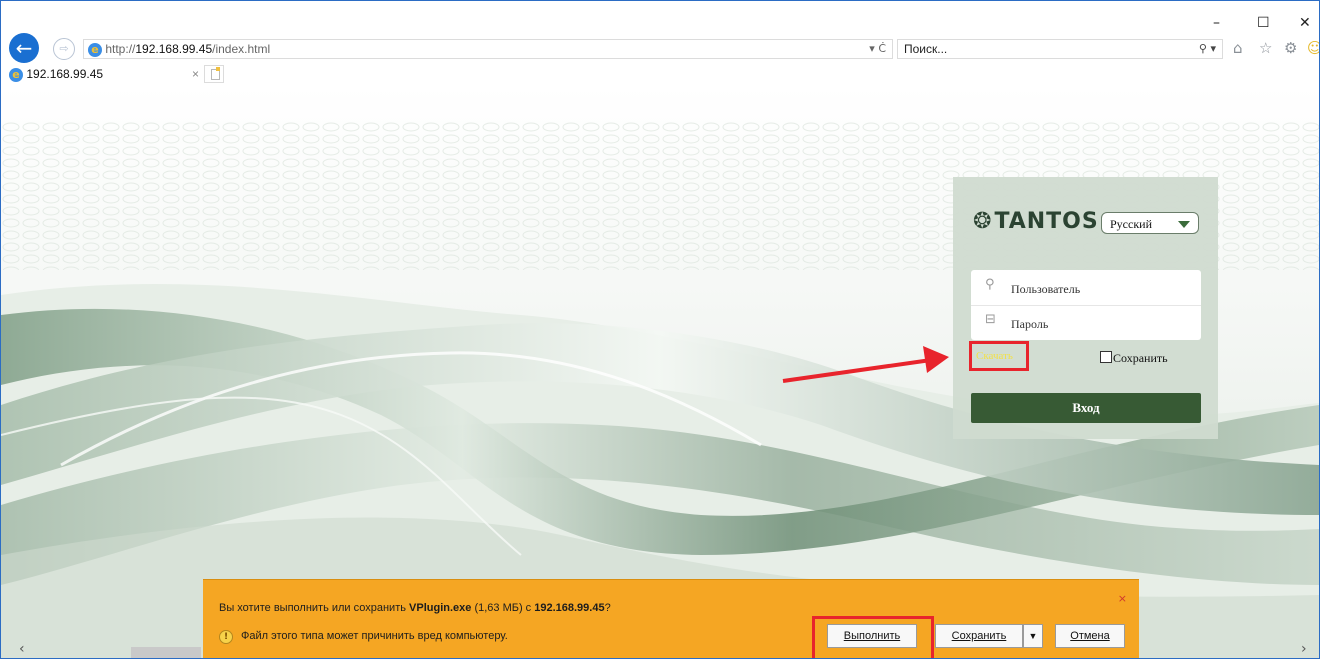 The height and width of the screenshot is (659, 1320). I want to click on star-icon: ☆, so click(1265, 48).